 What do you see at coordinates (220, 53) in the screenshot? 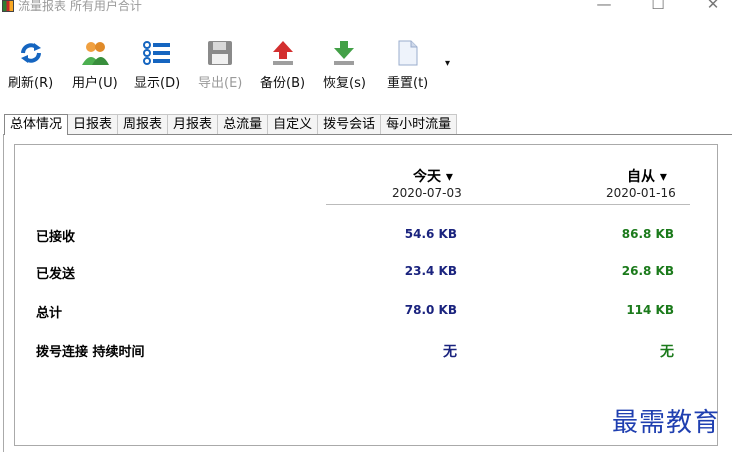
I see `floppy-disk-icon` at bounding box center [220, 53].